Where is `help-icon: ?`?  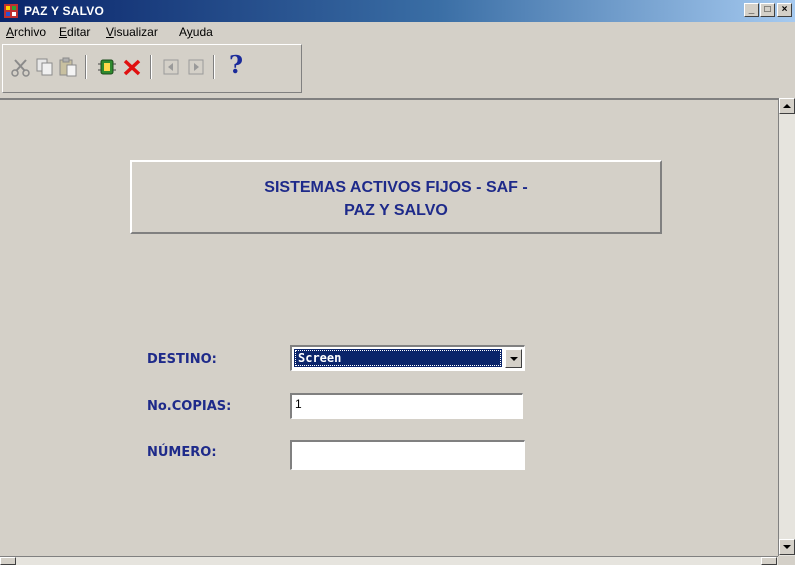 help-icon: ? is located at coordinates (236, 65).